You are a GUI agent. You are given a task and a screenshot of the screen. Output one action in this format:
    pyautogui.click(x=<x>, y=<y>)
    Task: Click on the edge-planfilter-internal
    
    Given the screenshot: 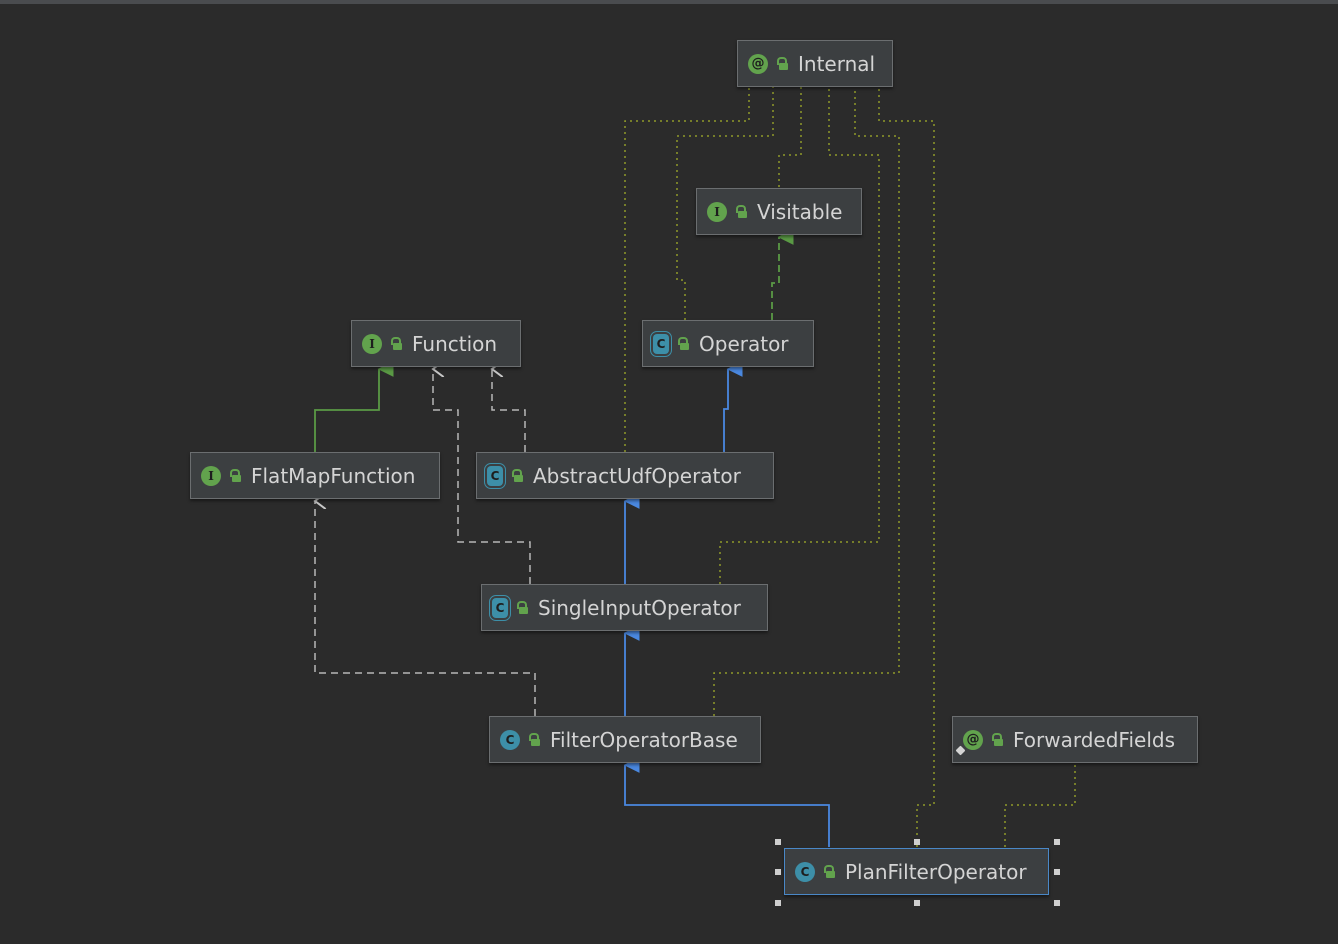 What is the action you would take?
    pyautogui.click(x=906, y=467)
    